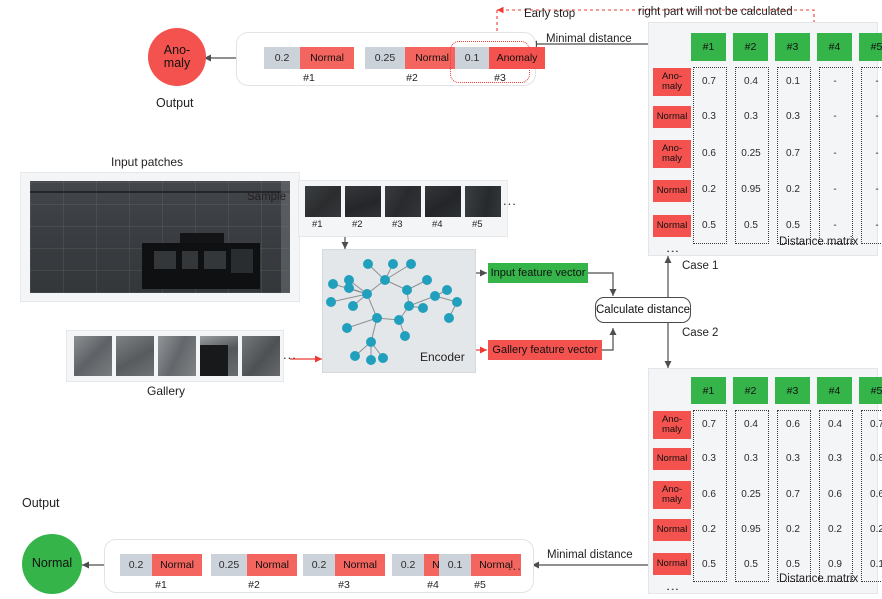 This screenshot has width=882, height=599. What do you see at coordinates (397, 224) in the screenshot?
I see `patch-index: #3` at bounding box center [397, 224].